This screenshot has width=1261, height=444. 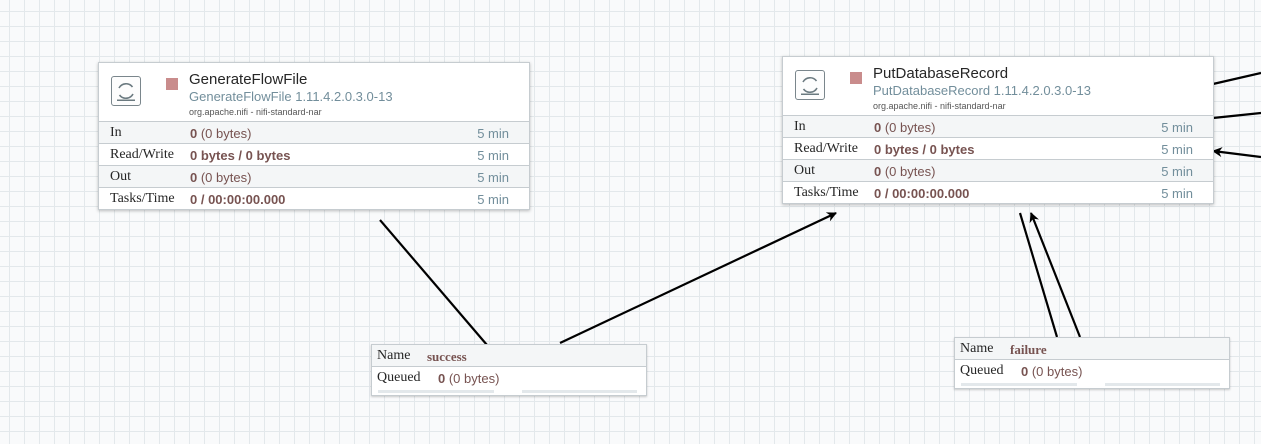 What do you see at coordinates (982, 90) in the screenshot?
I see `processor-type: PutDatabaseRecord 1.11.4.2.0.3.0-13` at bounding box center [982, 90].